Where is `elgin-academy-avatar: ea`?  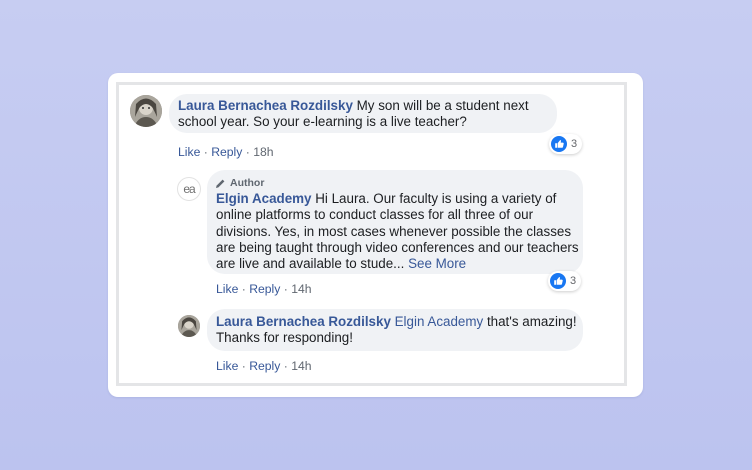
elgin-academy-avatar: ea is located at coordinates (189, 189).